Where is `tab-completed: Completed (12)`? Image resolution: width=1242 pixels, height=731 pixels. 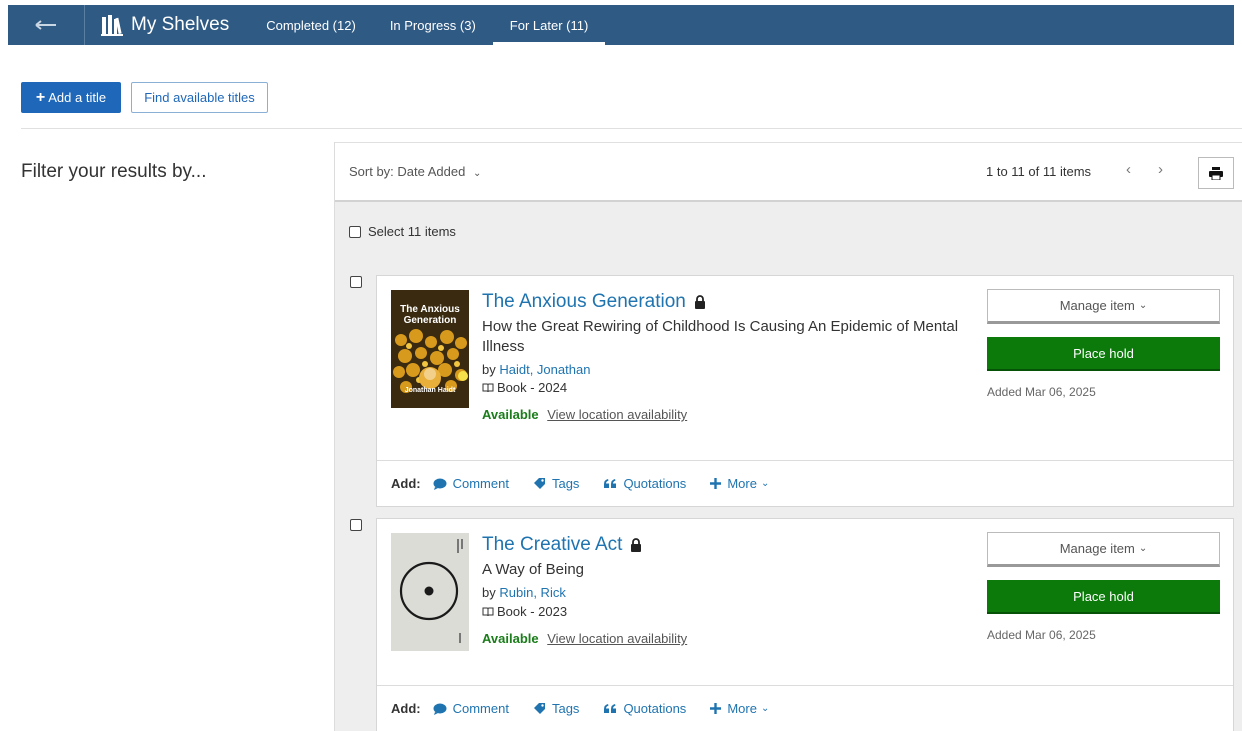
tab-completed: Completed (12) is located at coordinates (311, 25).